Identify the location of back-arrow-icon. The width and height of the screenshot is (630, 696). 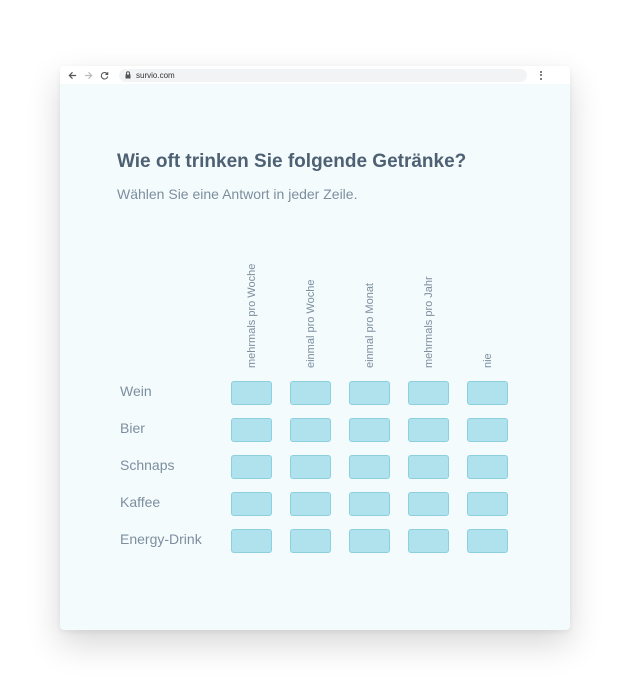
(72, 75).